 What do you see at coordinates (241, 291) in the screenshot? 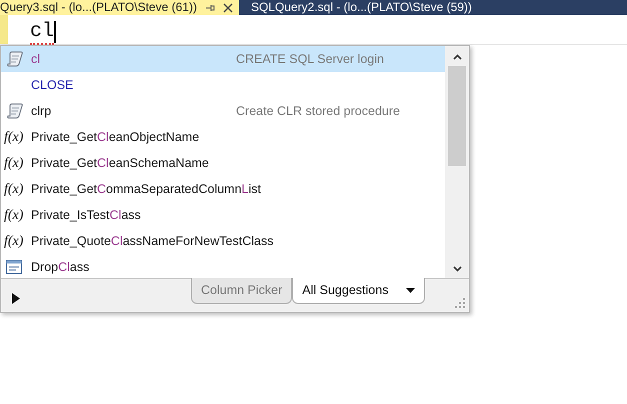
I see `mode-tab: Column Picker` at bounding box center [241, 291].